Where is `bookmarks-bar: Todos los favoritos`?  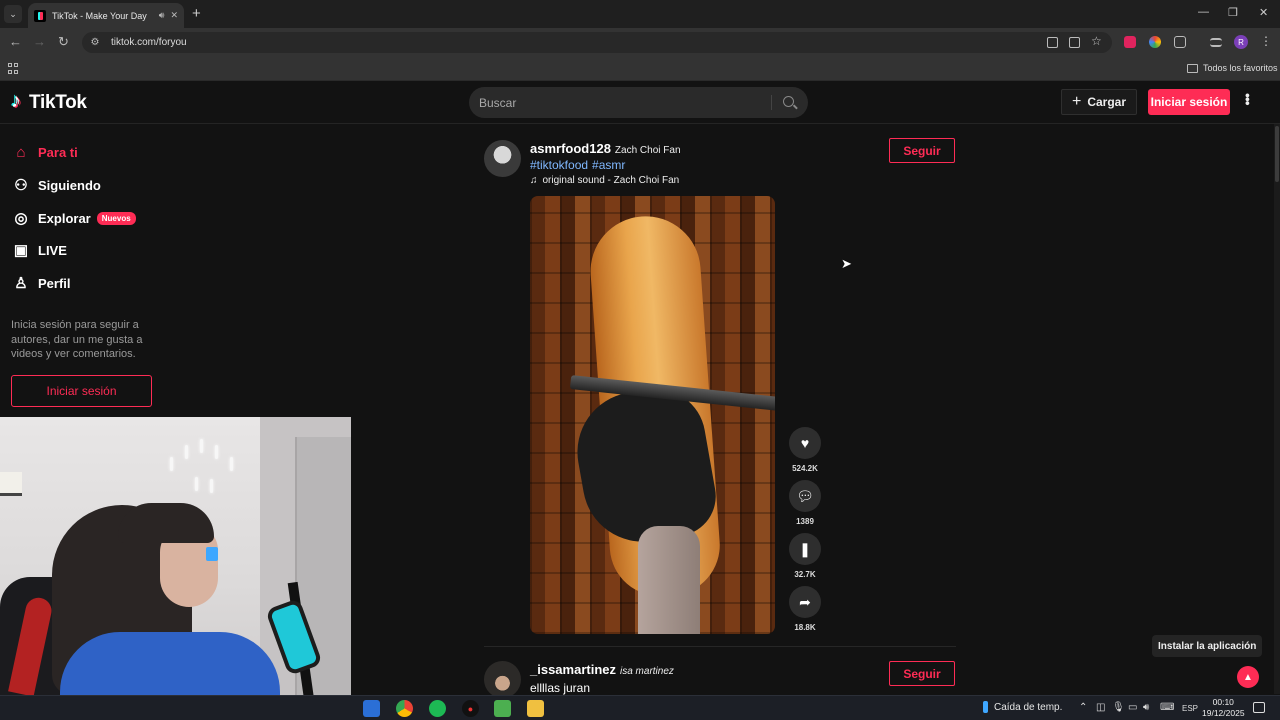
bookmarks-bar: Todos los favoritos is located at coordinates (640, 69).